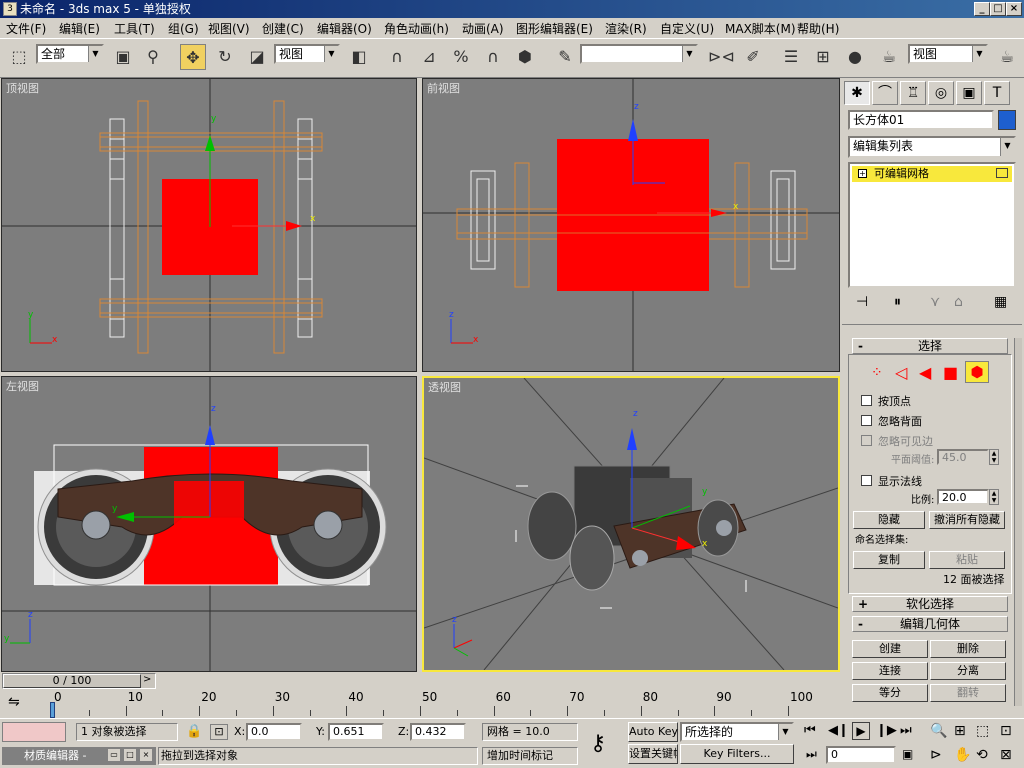 The width and height of the screenshot is (1024, 768). I want to click on viewport-label-perspective: 透视图, so click(444, 387).